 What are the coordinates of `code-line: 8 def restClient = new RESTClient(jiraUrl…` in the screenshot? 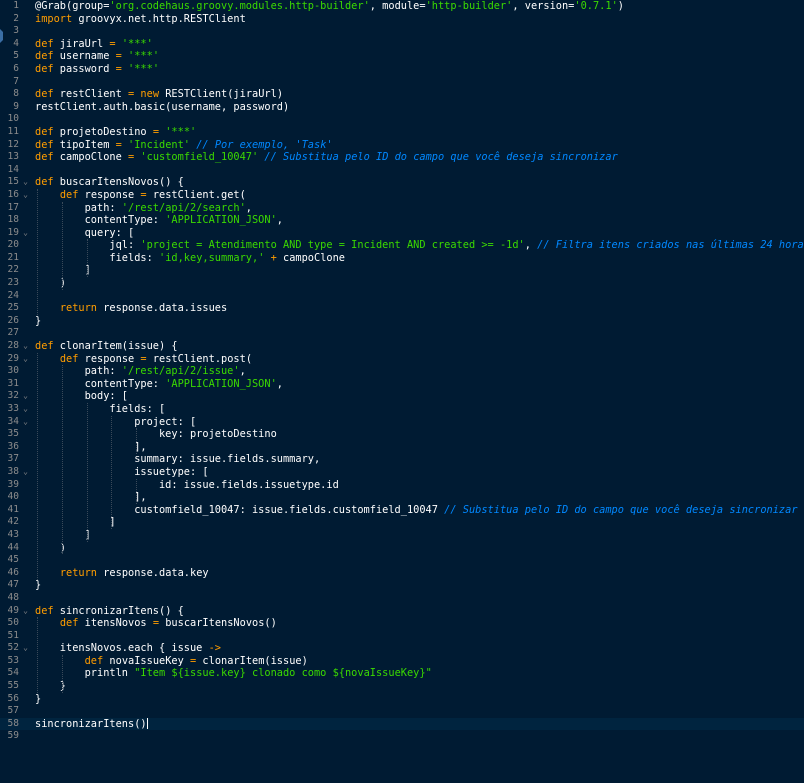 It's located at (402, 94).